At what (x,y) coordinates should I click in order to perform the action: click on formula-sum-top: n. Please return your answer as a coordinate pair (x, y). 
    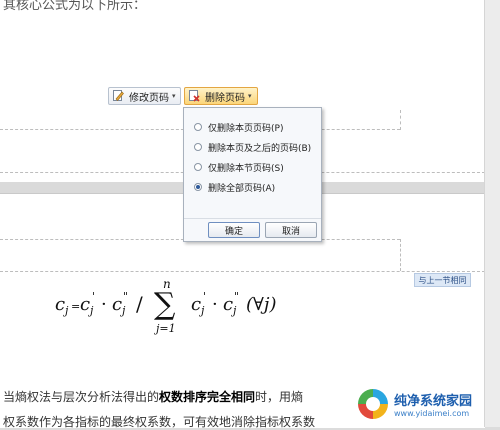
    Looking at the image, I should click on (167, 284).